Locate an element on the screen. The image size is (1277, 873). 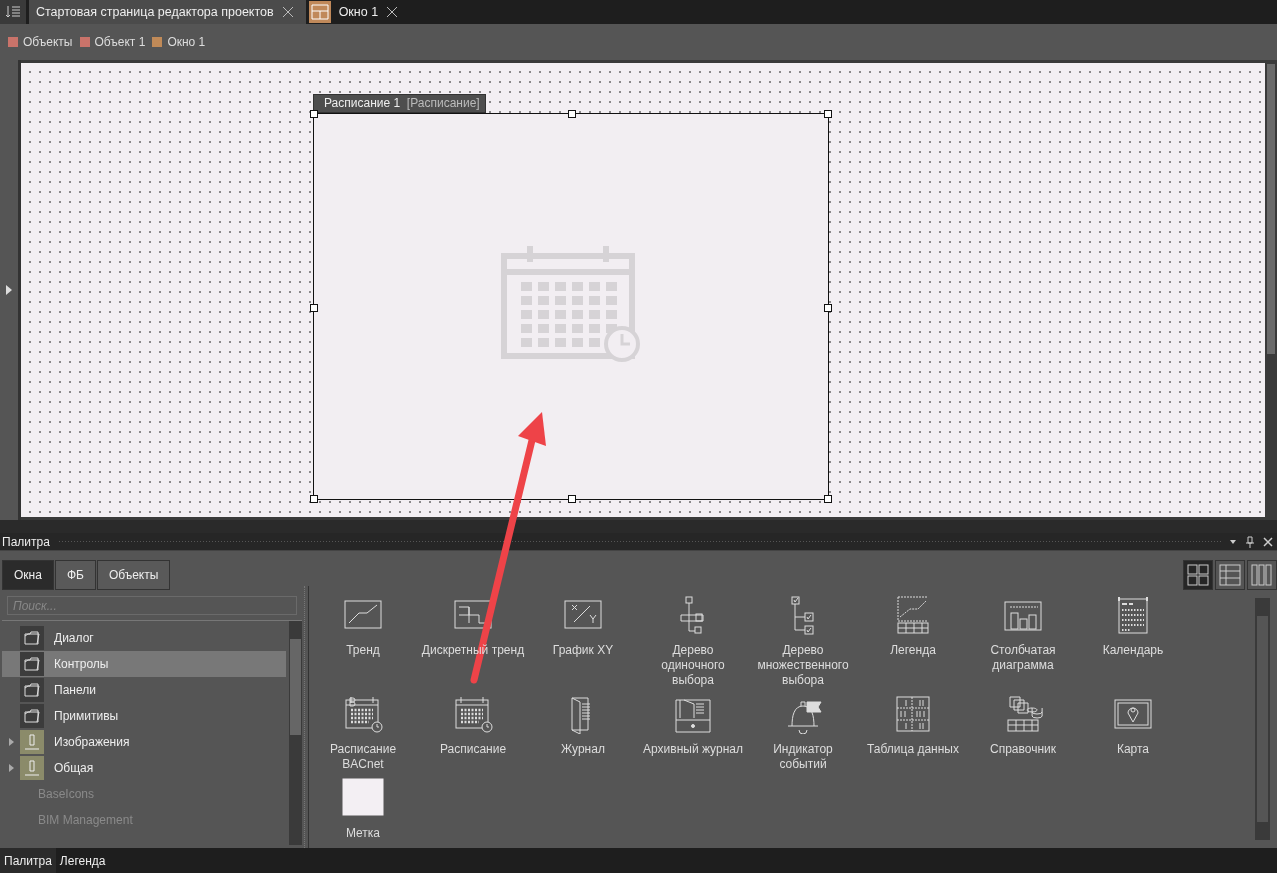
item-label: Таблица данных is located at coordinates (913, 749).